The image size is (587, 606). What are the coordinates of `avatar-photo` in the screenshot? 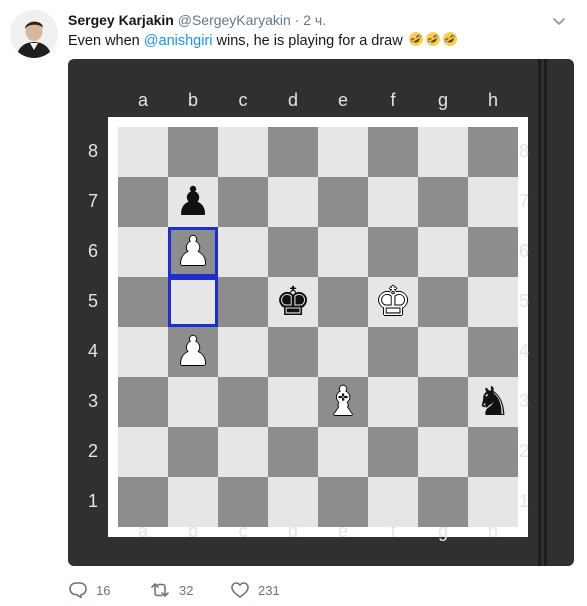 It's located at (34, 34).